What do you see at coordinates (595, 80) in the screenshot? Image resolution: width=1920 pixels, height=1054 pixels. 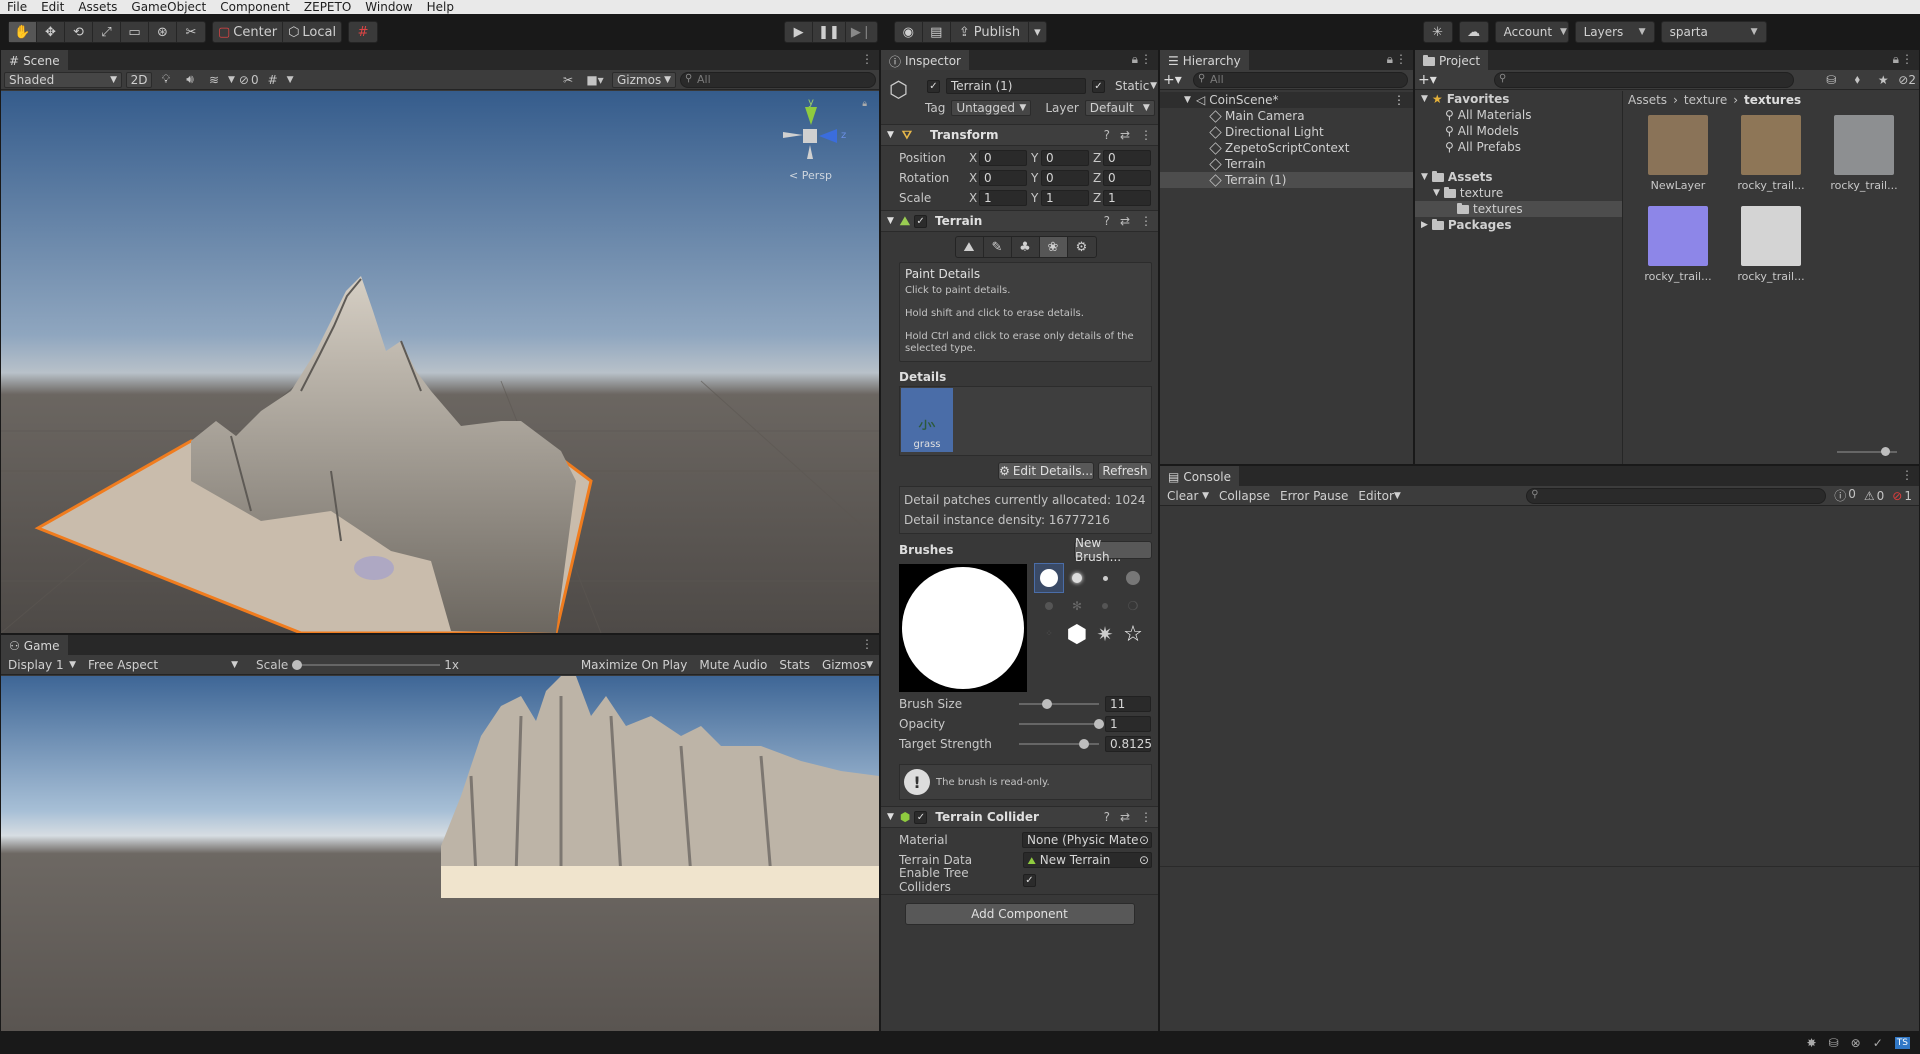 I see `camera-icon: ■▾` at bounding box center [595, 80].